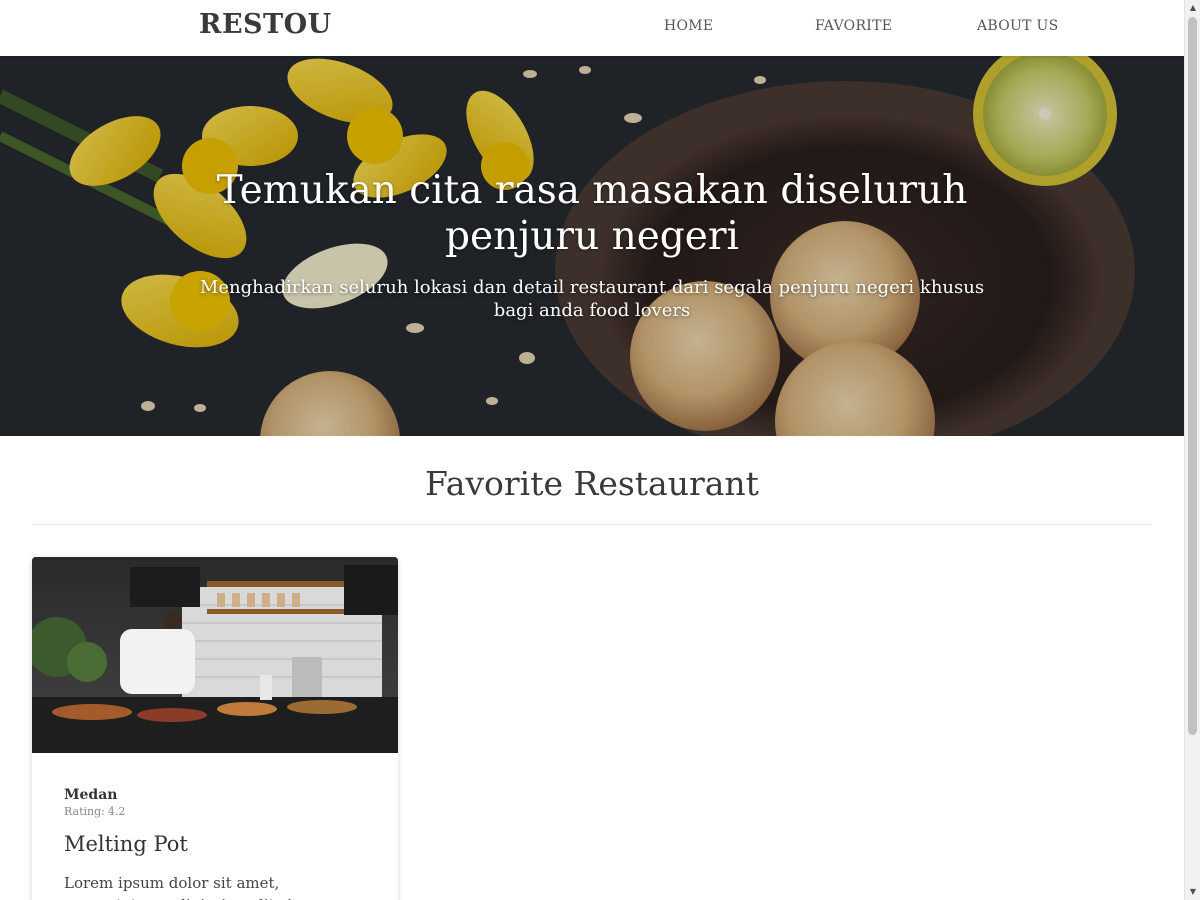 The height and width of the screenshot is (900, 1200). What do you see at coordinates (215, 655) in the screenshot?
I see `restaurant-image` at bounding box center [215, 655].